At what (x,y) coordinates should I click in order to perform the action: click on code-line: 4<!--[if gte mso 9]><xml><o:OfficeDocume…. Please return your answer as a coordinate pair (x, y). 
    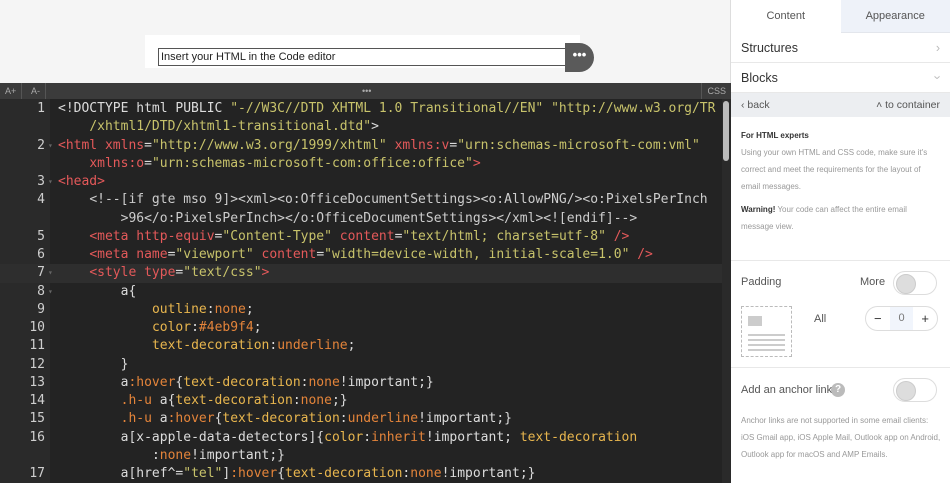
    Looking at the image, I should click on (361, 200).